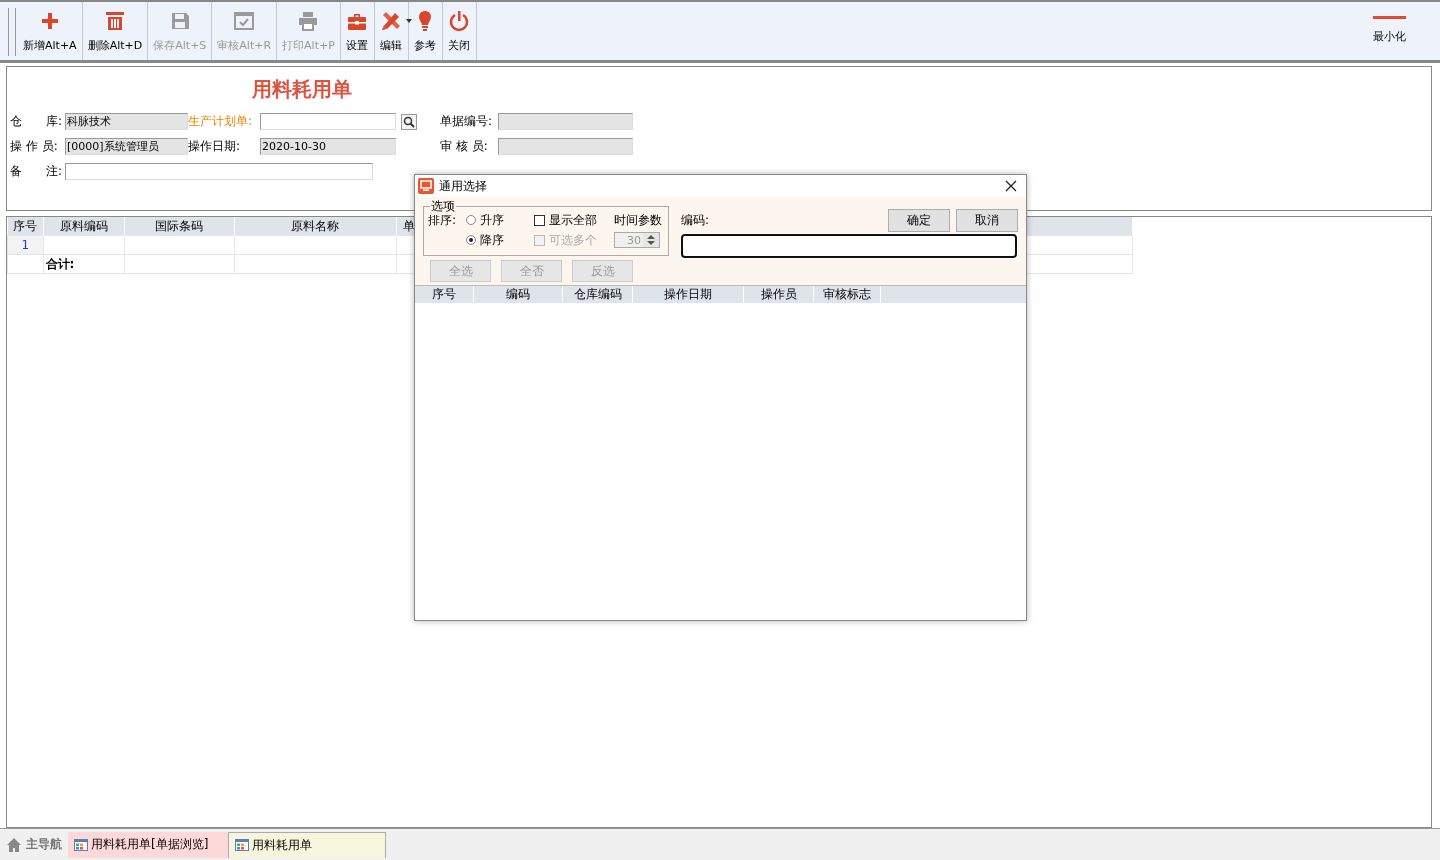 The width and height of the screenshot is (1440, 860). I want to click on field-label: 审 核 员:, so click(464, 146).